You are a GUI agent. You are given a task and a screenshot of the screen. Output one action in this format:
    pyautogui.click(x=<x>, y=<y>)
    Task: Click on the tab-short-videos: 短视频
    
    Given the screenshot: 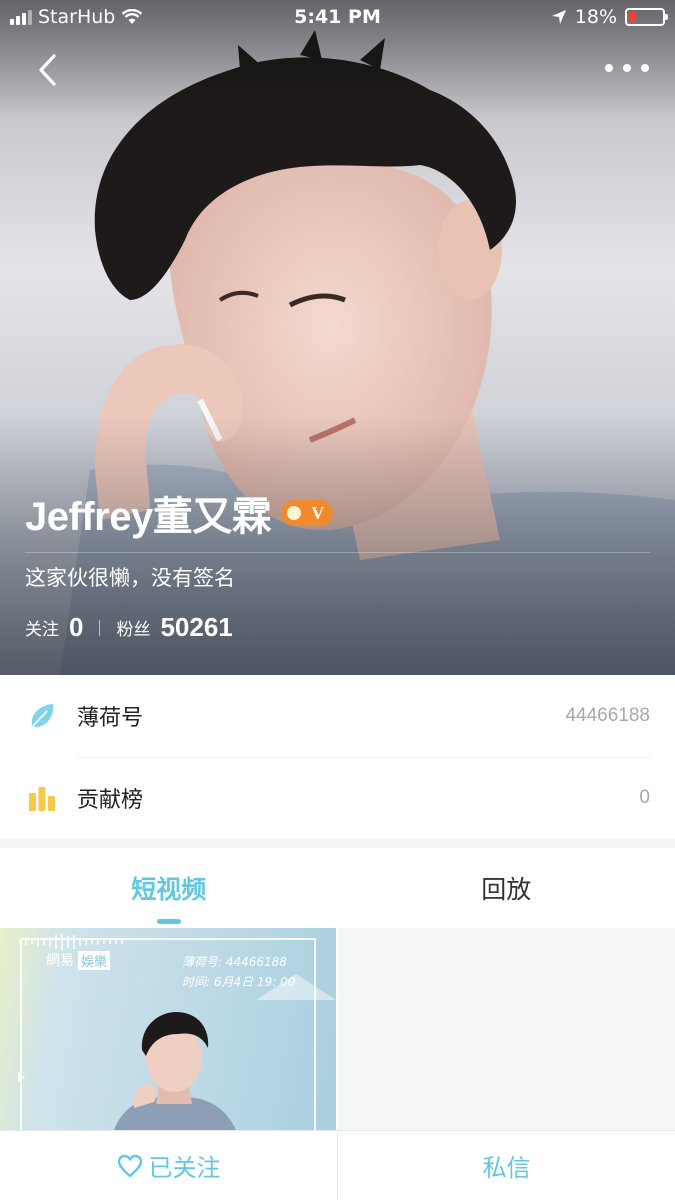 What is the action you would take?
    pyautogui.click(x=169, y=888)
    